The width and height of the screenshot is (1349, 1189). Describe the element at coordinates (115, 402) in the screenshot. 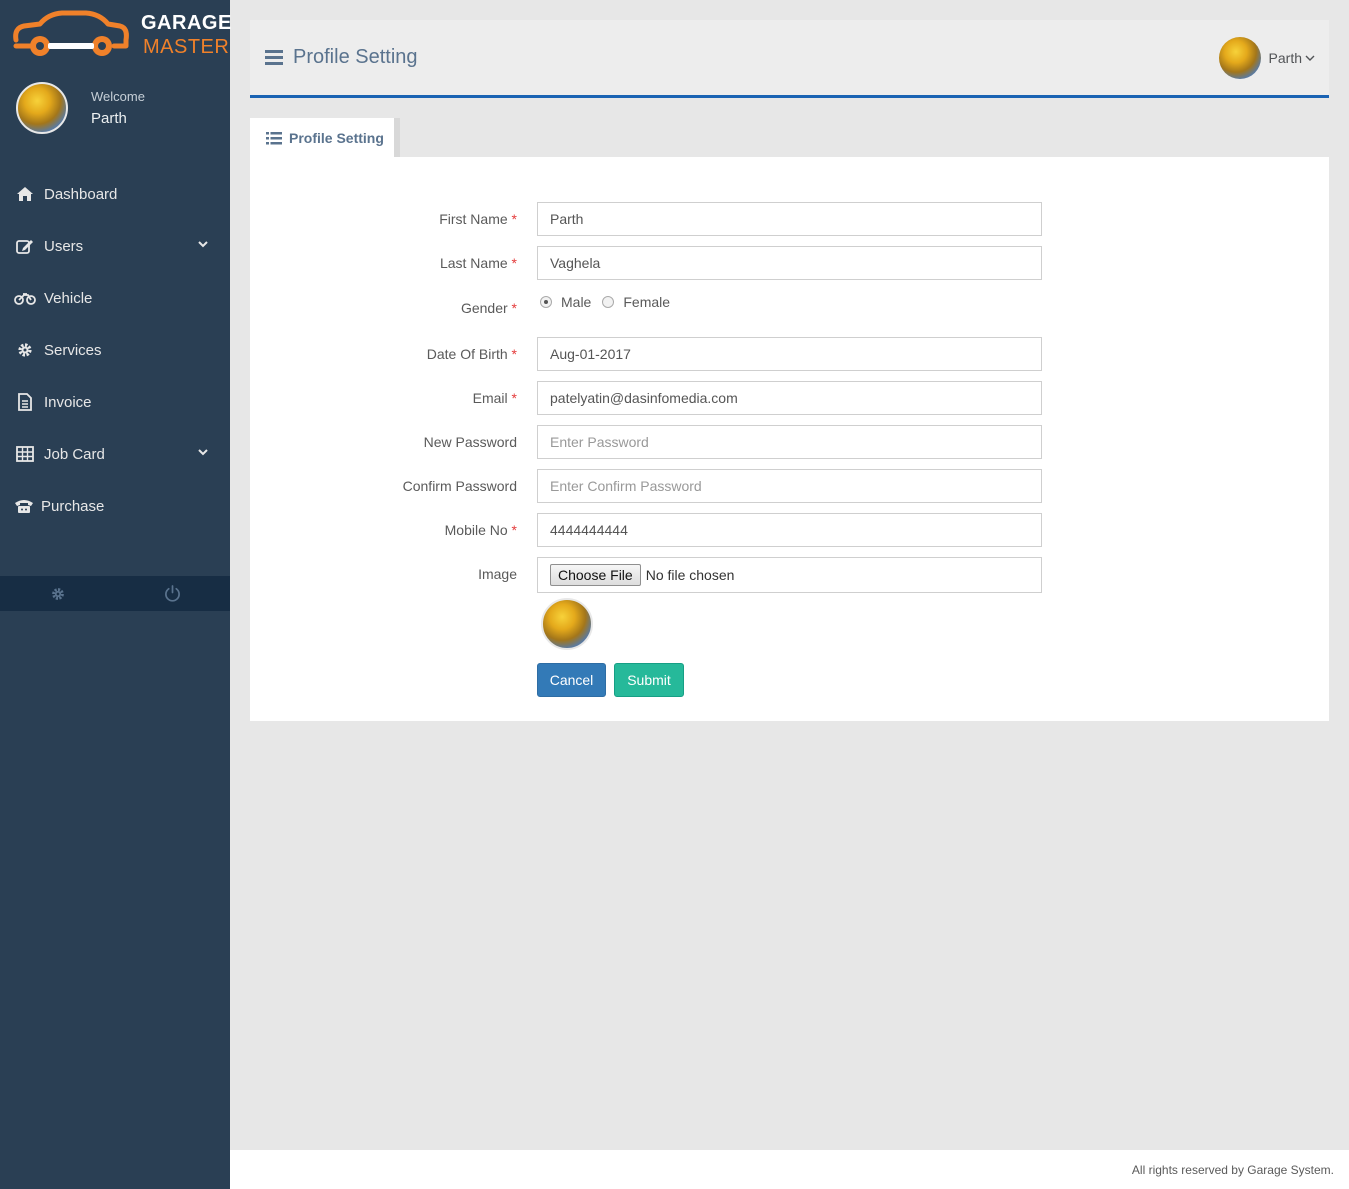

I see `sidebar-item-invoice: Invoice` at that location.